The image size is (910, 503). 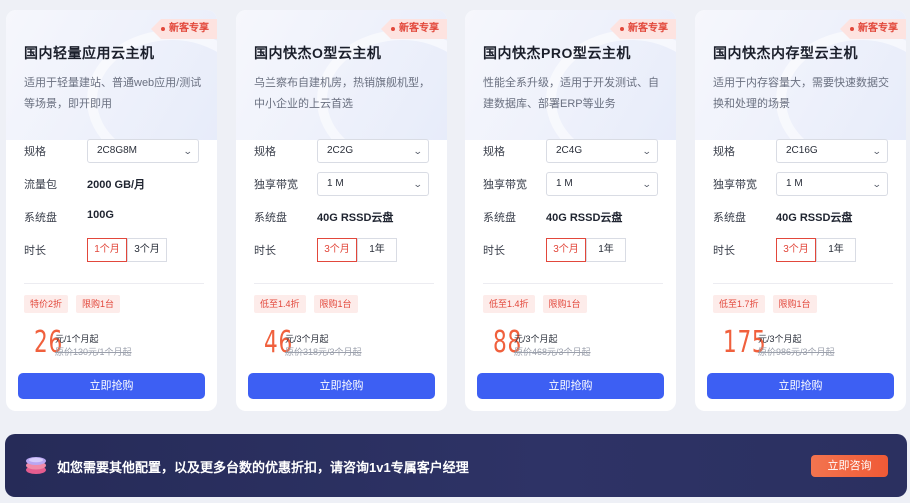 I want to click on spec-select: 2C2G ⌄, so click(x=373, y=151).